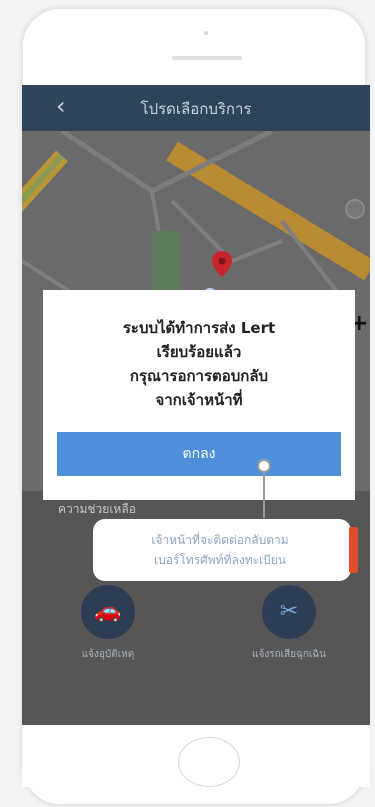 This screenshot has width=375, height=807. Describe the element at coordinates (199, 400) in the screenshot. I see `dialog-line-4: จากเจ้าหน้าที่` at that location.